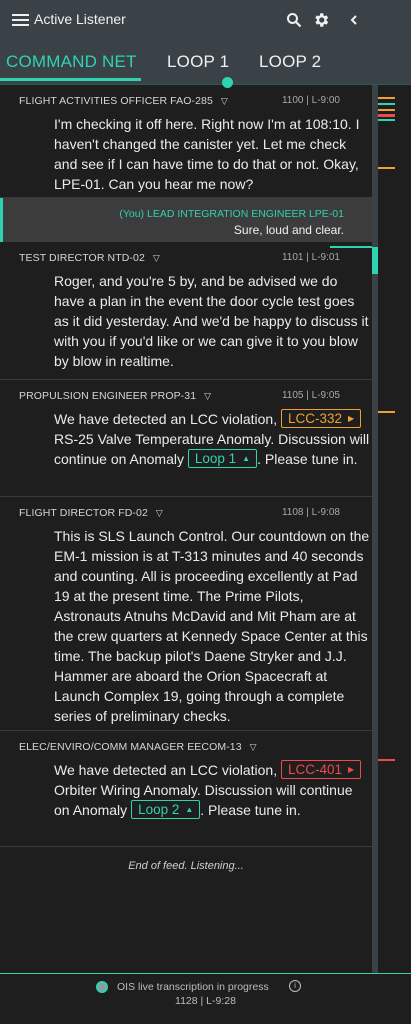 The height and width of the screenshot is (1024, 411). I want to click on speaker-label: ELEC/ENVIRO/COMM MANAGER EECOM-13 ▽, so click(138, 747).